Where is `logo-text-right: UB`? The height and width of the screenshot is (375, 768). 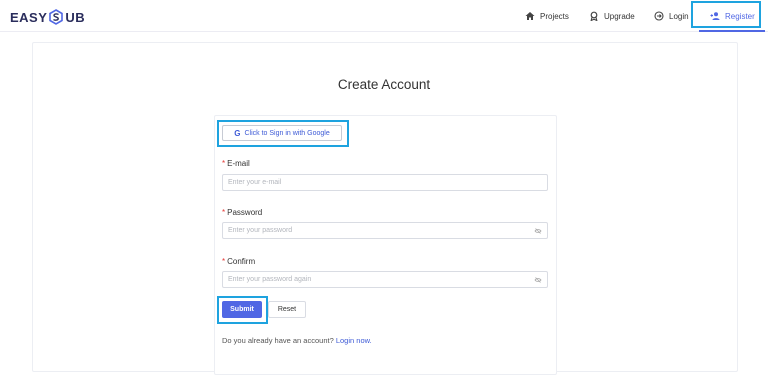 logo-text-right: UB is located at coordinates (75, 17).